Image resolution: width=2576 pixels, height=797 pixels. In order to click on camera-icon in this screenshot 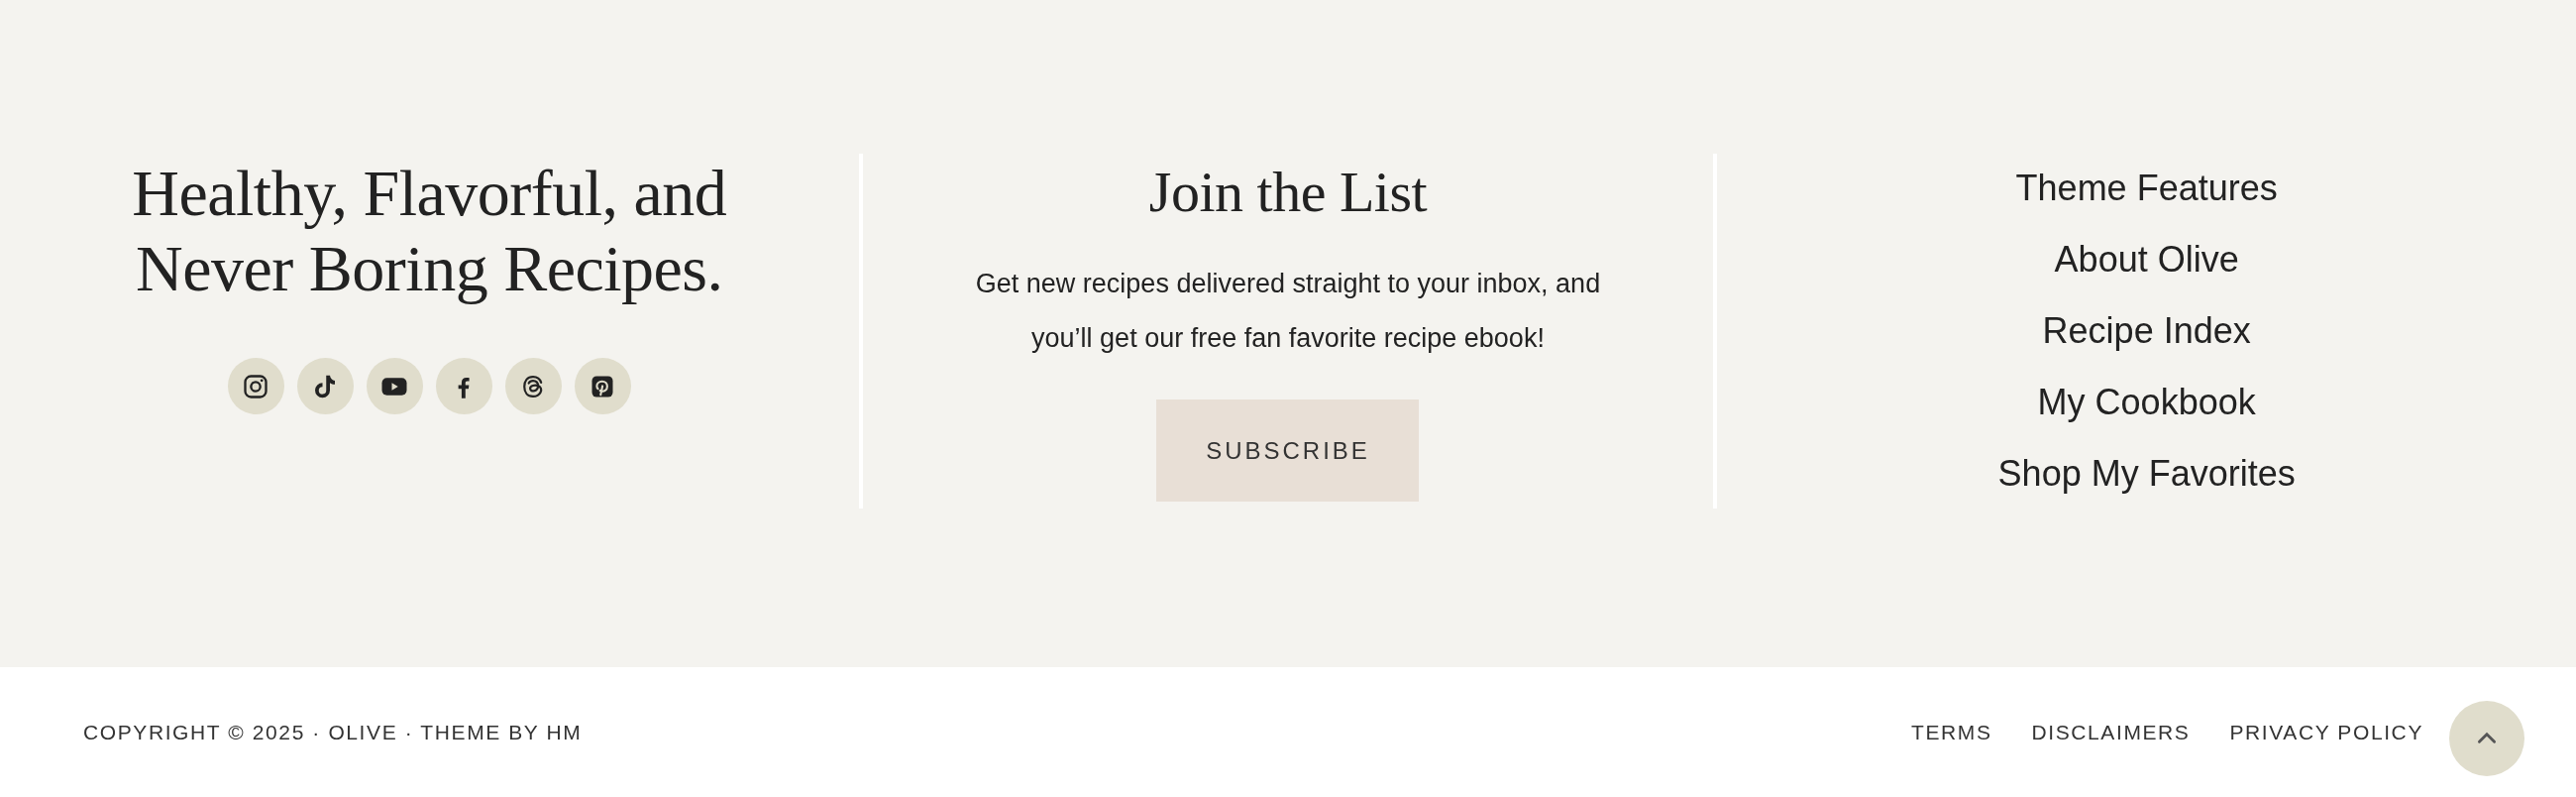, I will do `click(256, 386)`.